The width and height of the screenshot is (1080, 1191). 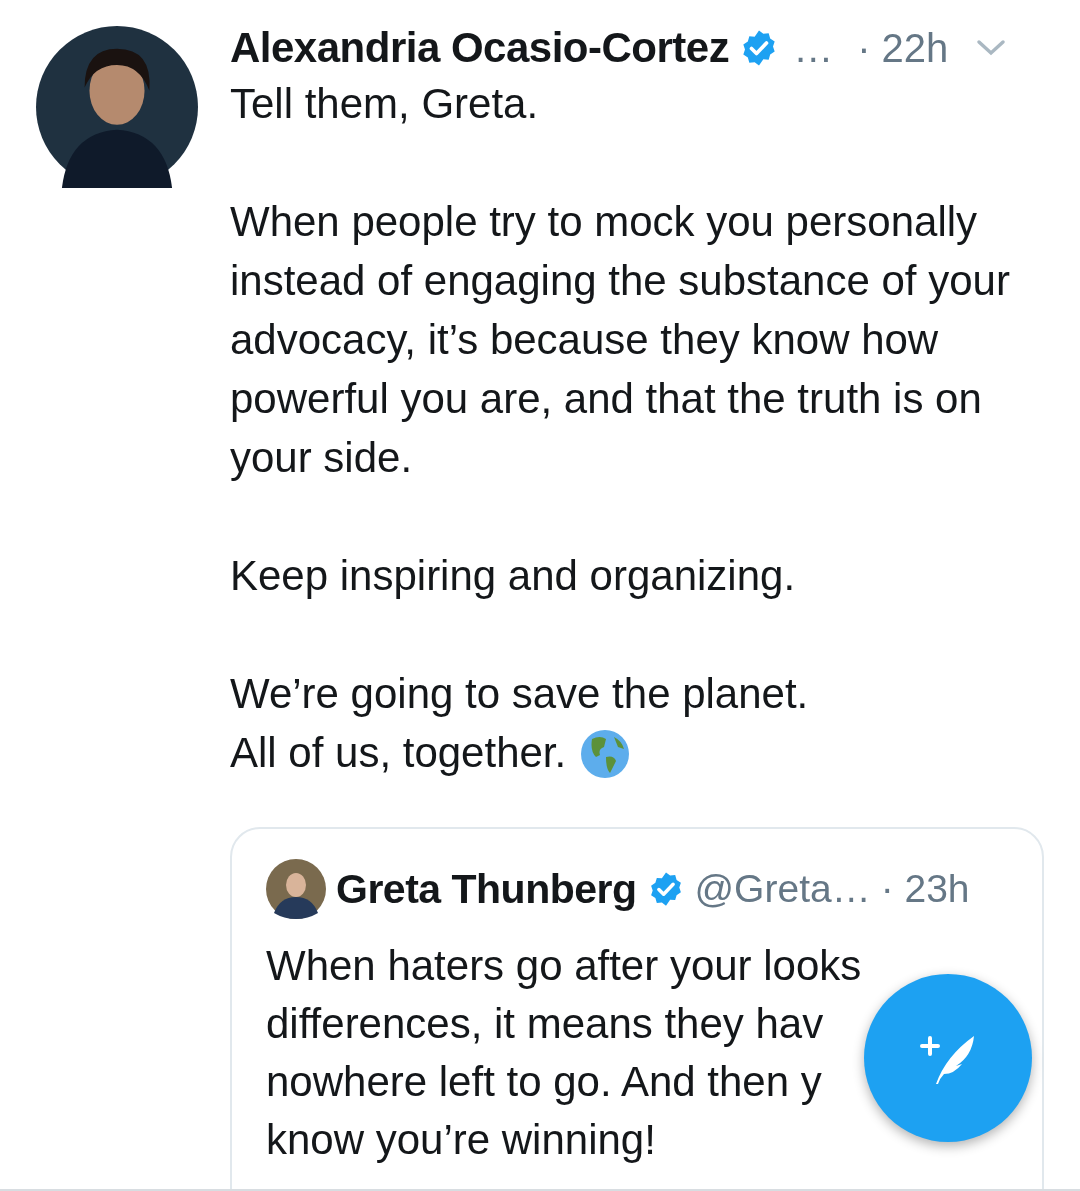 What do you see at coordinates (903, 48) in the screenshot?
I see `tweet-time: · 22h` at bounding box center [903, 48].